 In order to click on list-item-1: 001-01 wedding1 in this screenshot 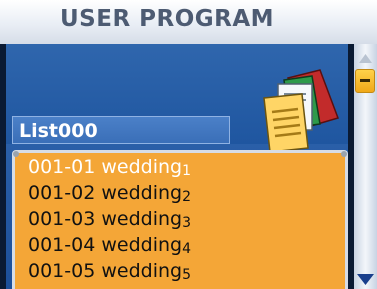, I will do `click(109, 169)`.